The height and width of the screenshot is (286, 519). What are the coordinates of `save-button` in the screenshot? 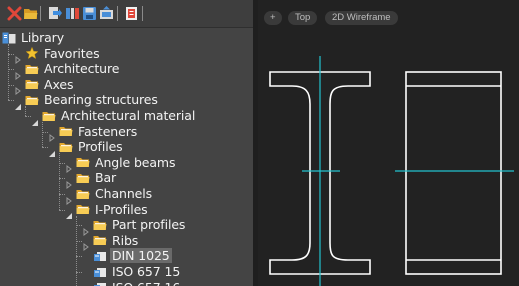 It's located at (89, 13).